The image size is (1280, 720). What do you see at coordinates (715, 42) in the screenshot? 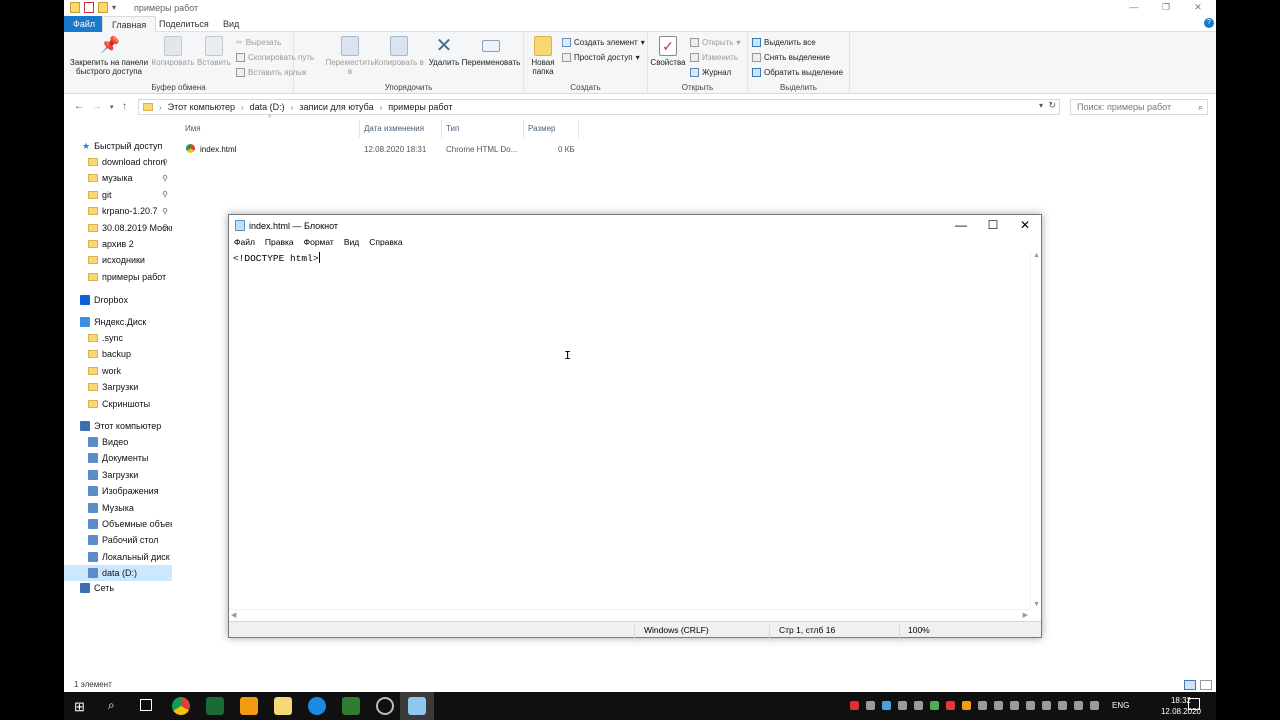
I see `open-button: Открыть ▾` at bounding box center [715, 42].